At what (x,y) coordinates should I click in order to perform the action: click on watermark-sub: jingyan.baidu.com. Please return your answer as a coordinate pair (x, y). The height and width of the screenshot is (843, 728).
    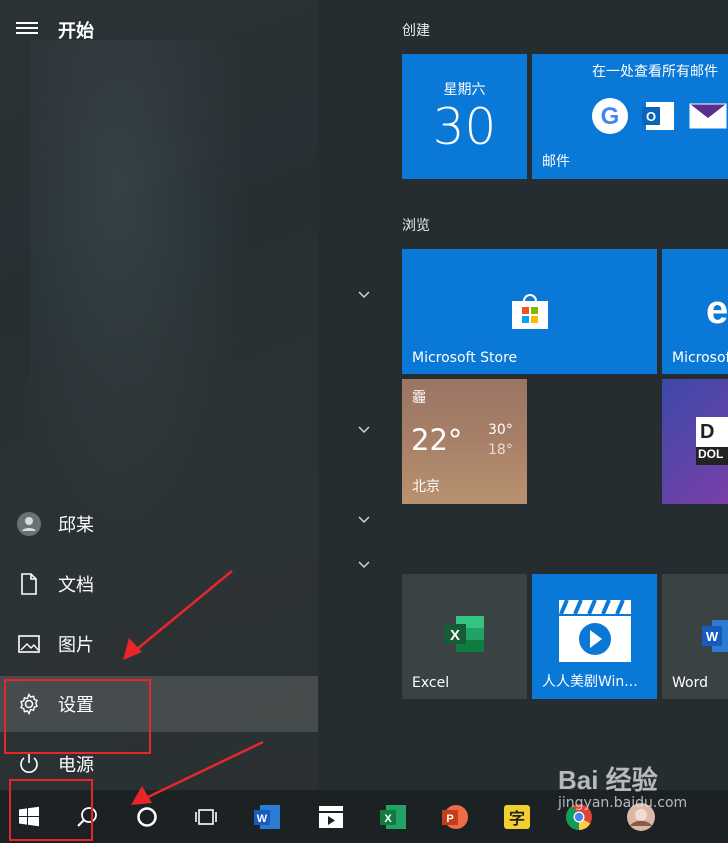
    Looking at the image, I should click on (623, 803).